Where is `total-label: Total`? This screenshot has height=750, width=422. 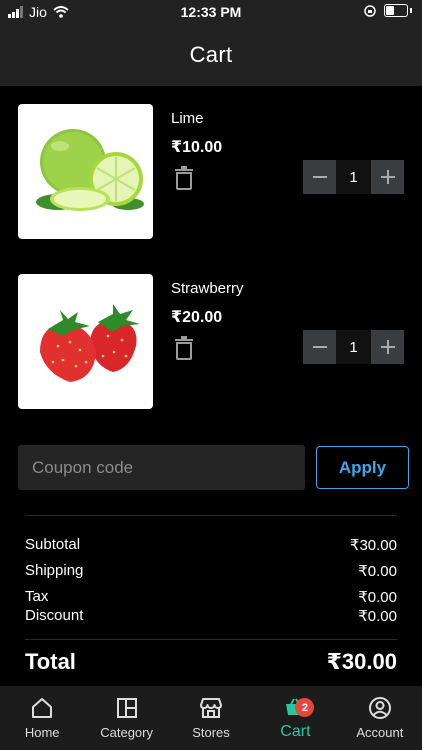 total-label: Total is located at coordinates (50, 661).